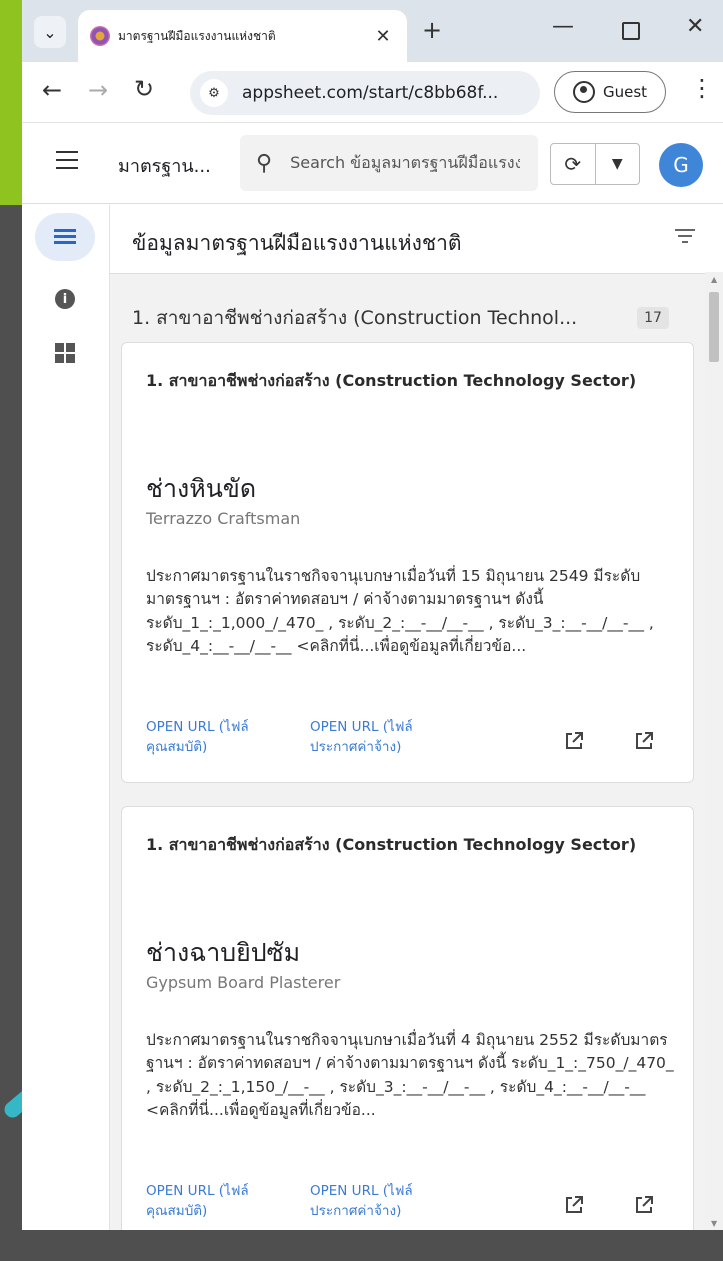 This screenshot has height=1261, width=723. I want to click on scroll-thumb, so click(714, 327).